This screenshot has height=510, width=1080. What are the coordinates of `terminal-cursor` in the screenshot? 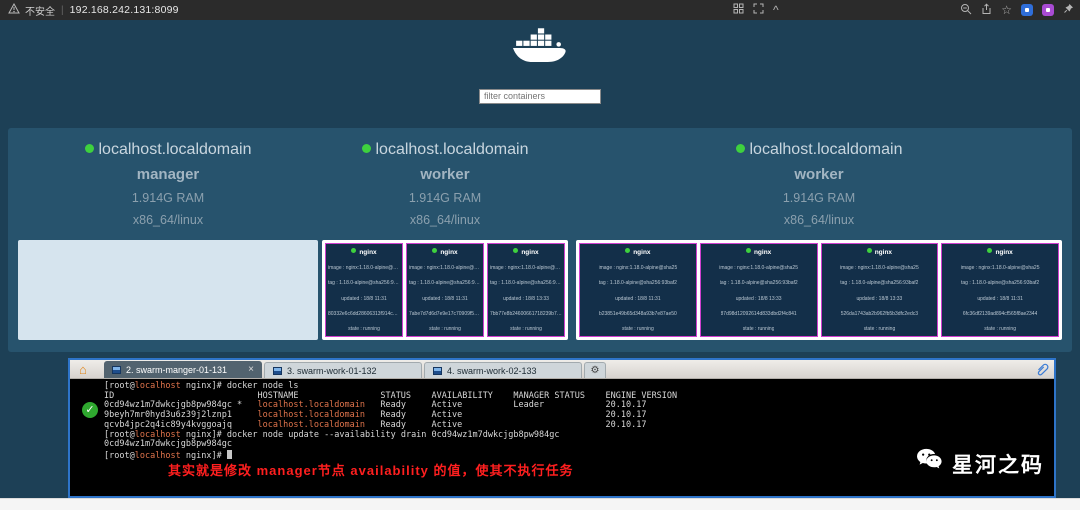 It's located at (229, 454).